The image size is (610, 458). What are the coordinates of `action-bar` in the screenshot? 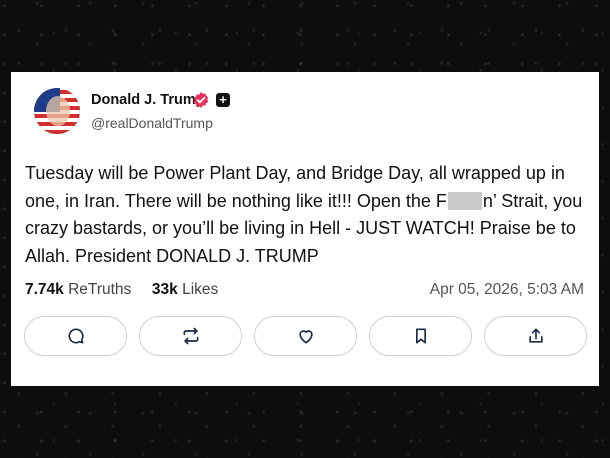 It's located at (306, 337).